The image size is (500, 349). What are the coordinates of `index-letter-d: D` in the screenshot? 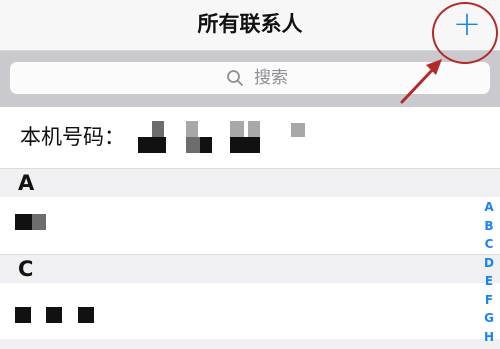 It's located at (489, 263).